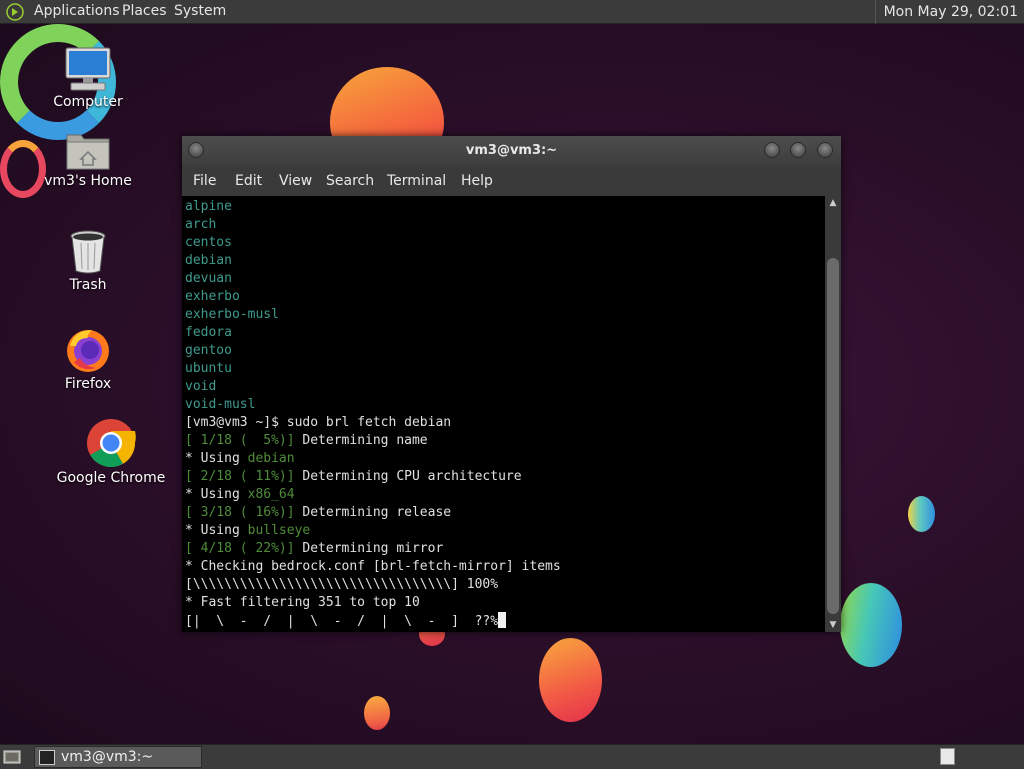 This screenshot has height=769, width=1024. What do you see at coordinates (921, 514) in the screenshot?
I see `wallpaper-teal-blob` at bounding box center [921, 514].